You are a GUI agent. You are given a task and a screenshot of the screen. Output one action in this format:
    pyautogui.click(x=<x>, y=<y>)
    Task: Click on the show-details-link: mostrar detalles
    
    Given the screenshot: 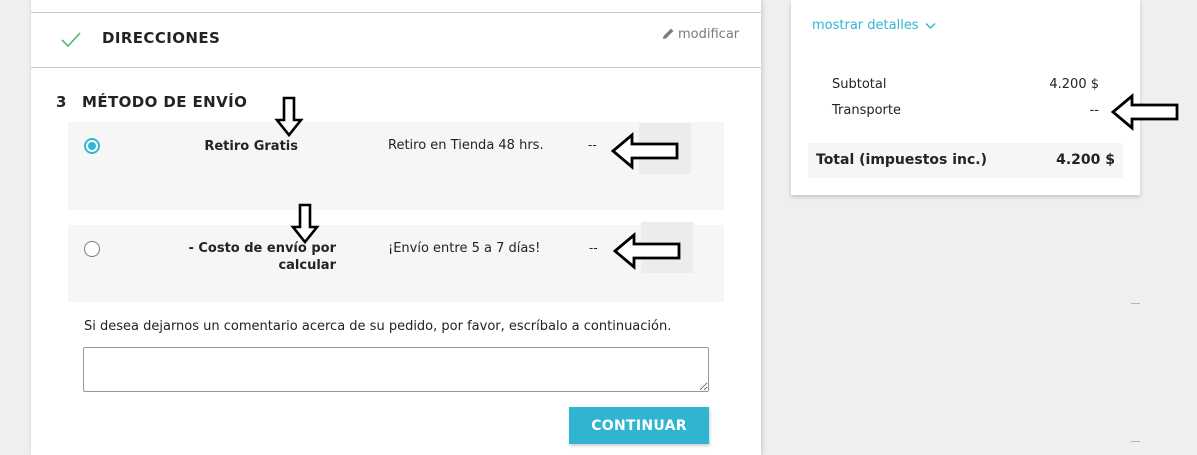 What is the action you would take?
    pyautogui.click(x=874, y=25)
    